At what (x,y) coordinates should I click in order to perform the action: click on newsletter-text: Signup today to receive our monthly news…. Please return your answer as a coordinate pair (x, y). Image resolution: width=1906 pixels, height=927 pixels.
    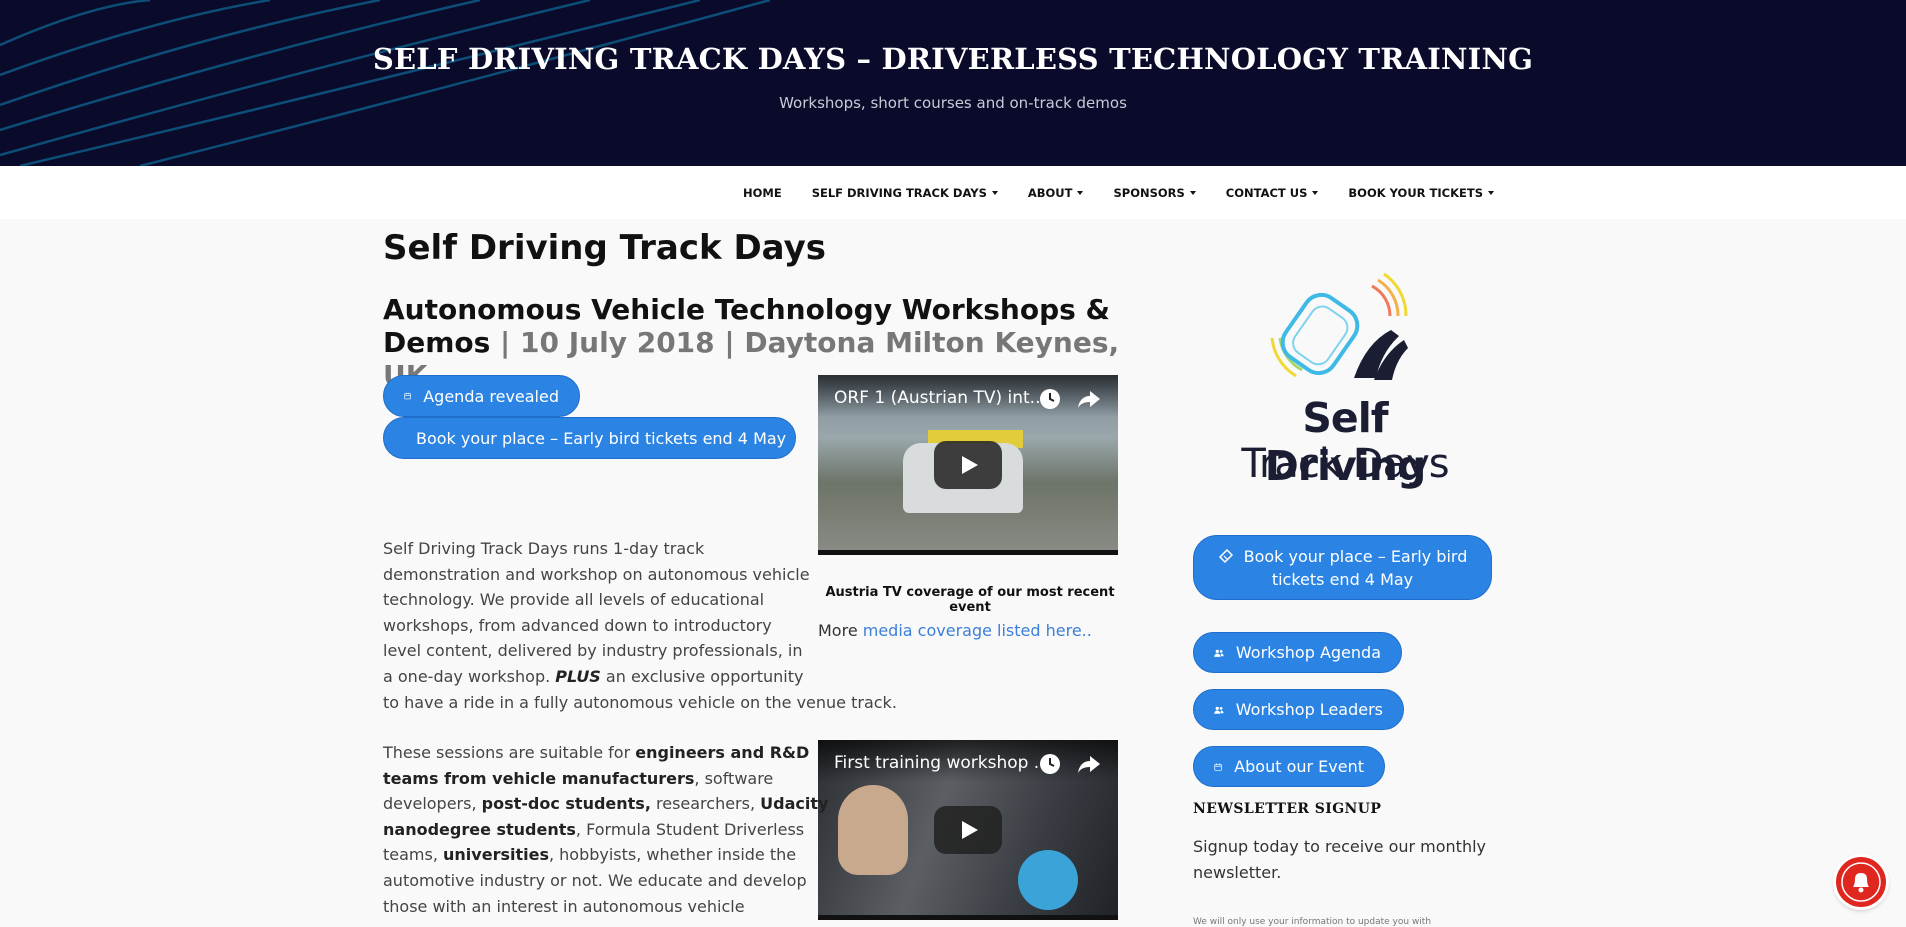
    Looking at the image, I should click on (1339, 859).